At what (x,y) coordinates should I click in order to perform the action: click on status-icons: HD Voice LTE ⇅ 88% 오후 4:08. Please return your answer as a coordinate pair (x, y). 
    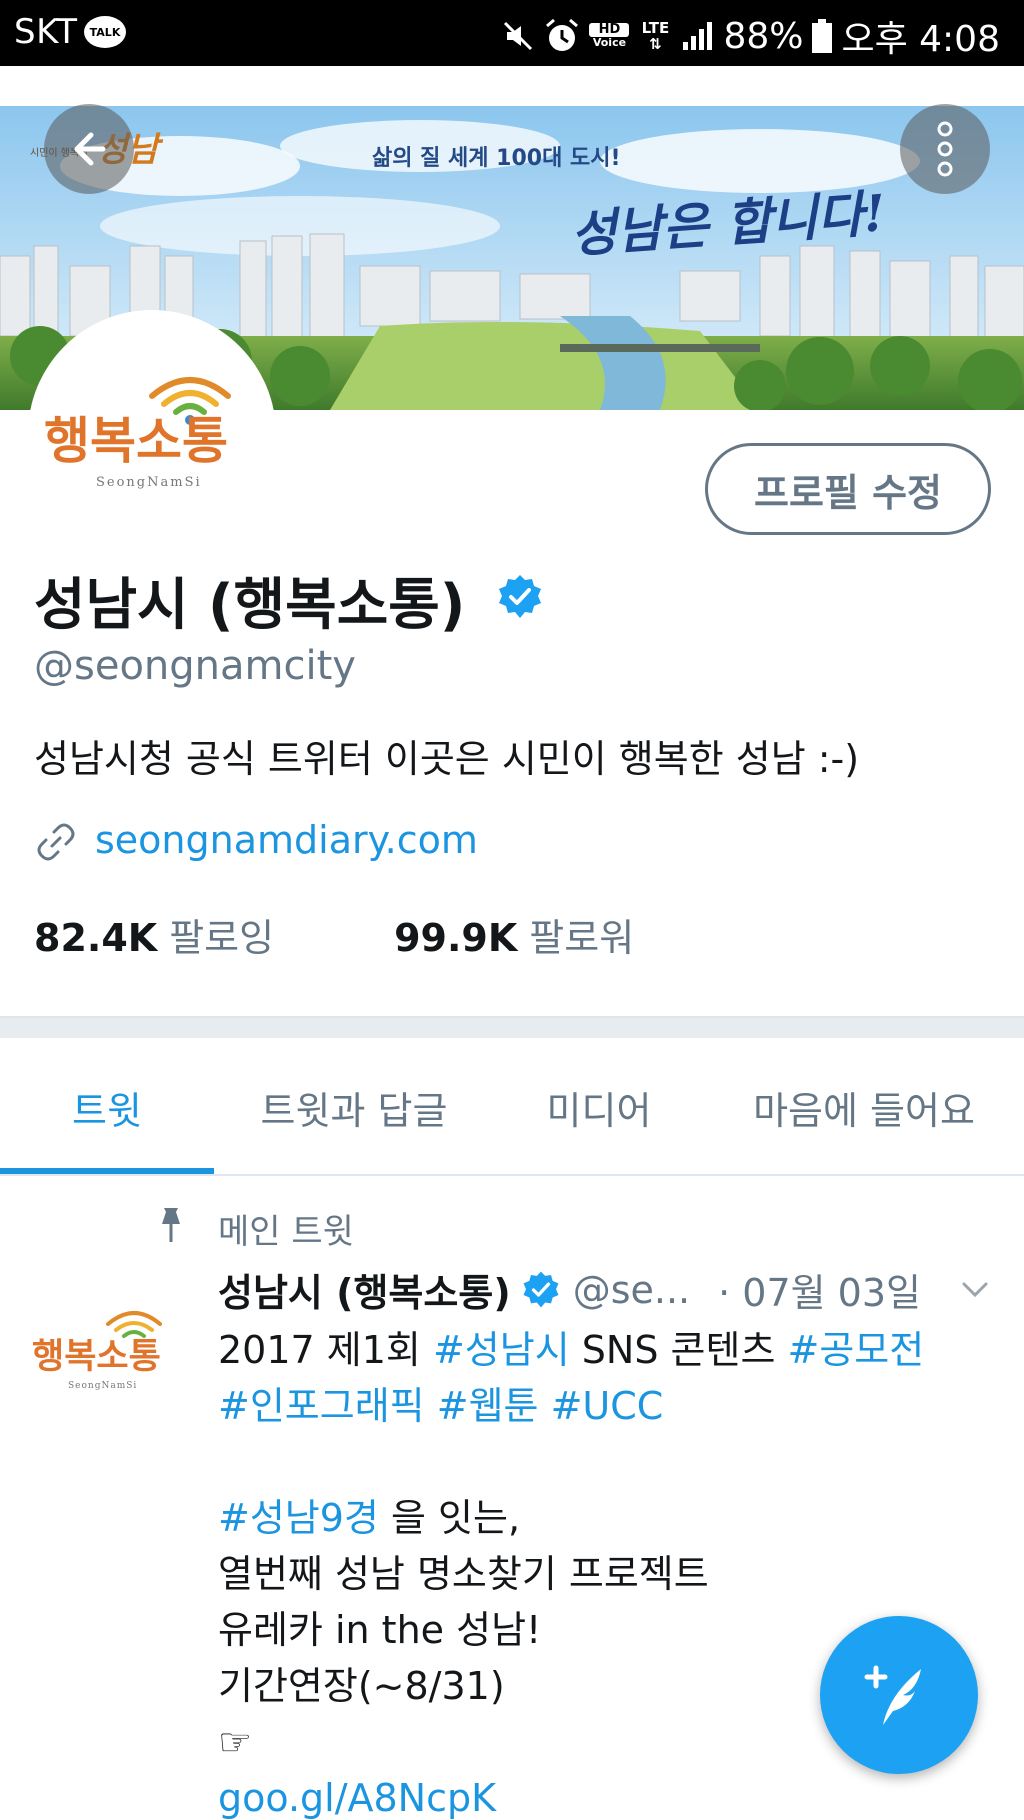
    Looking at the image, I should click on (750, 36).